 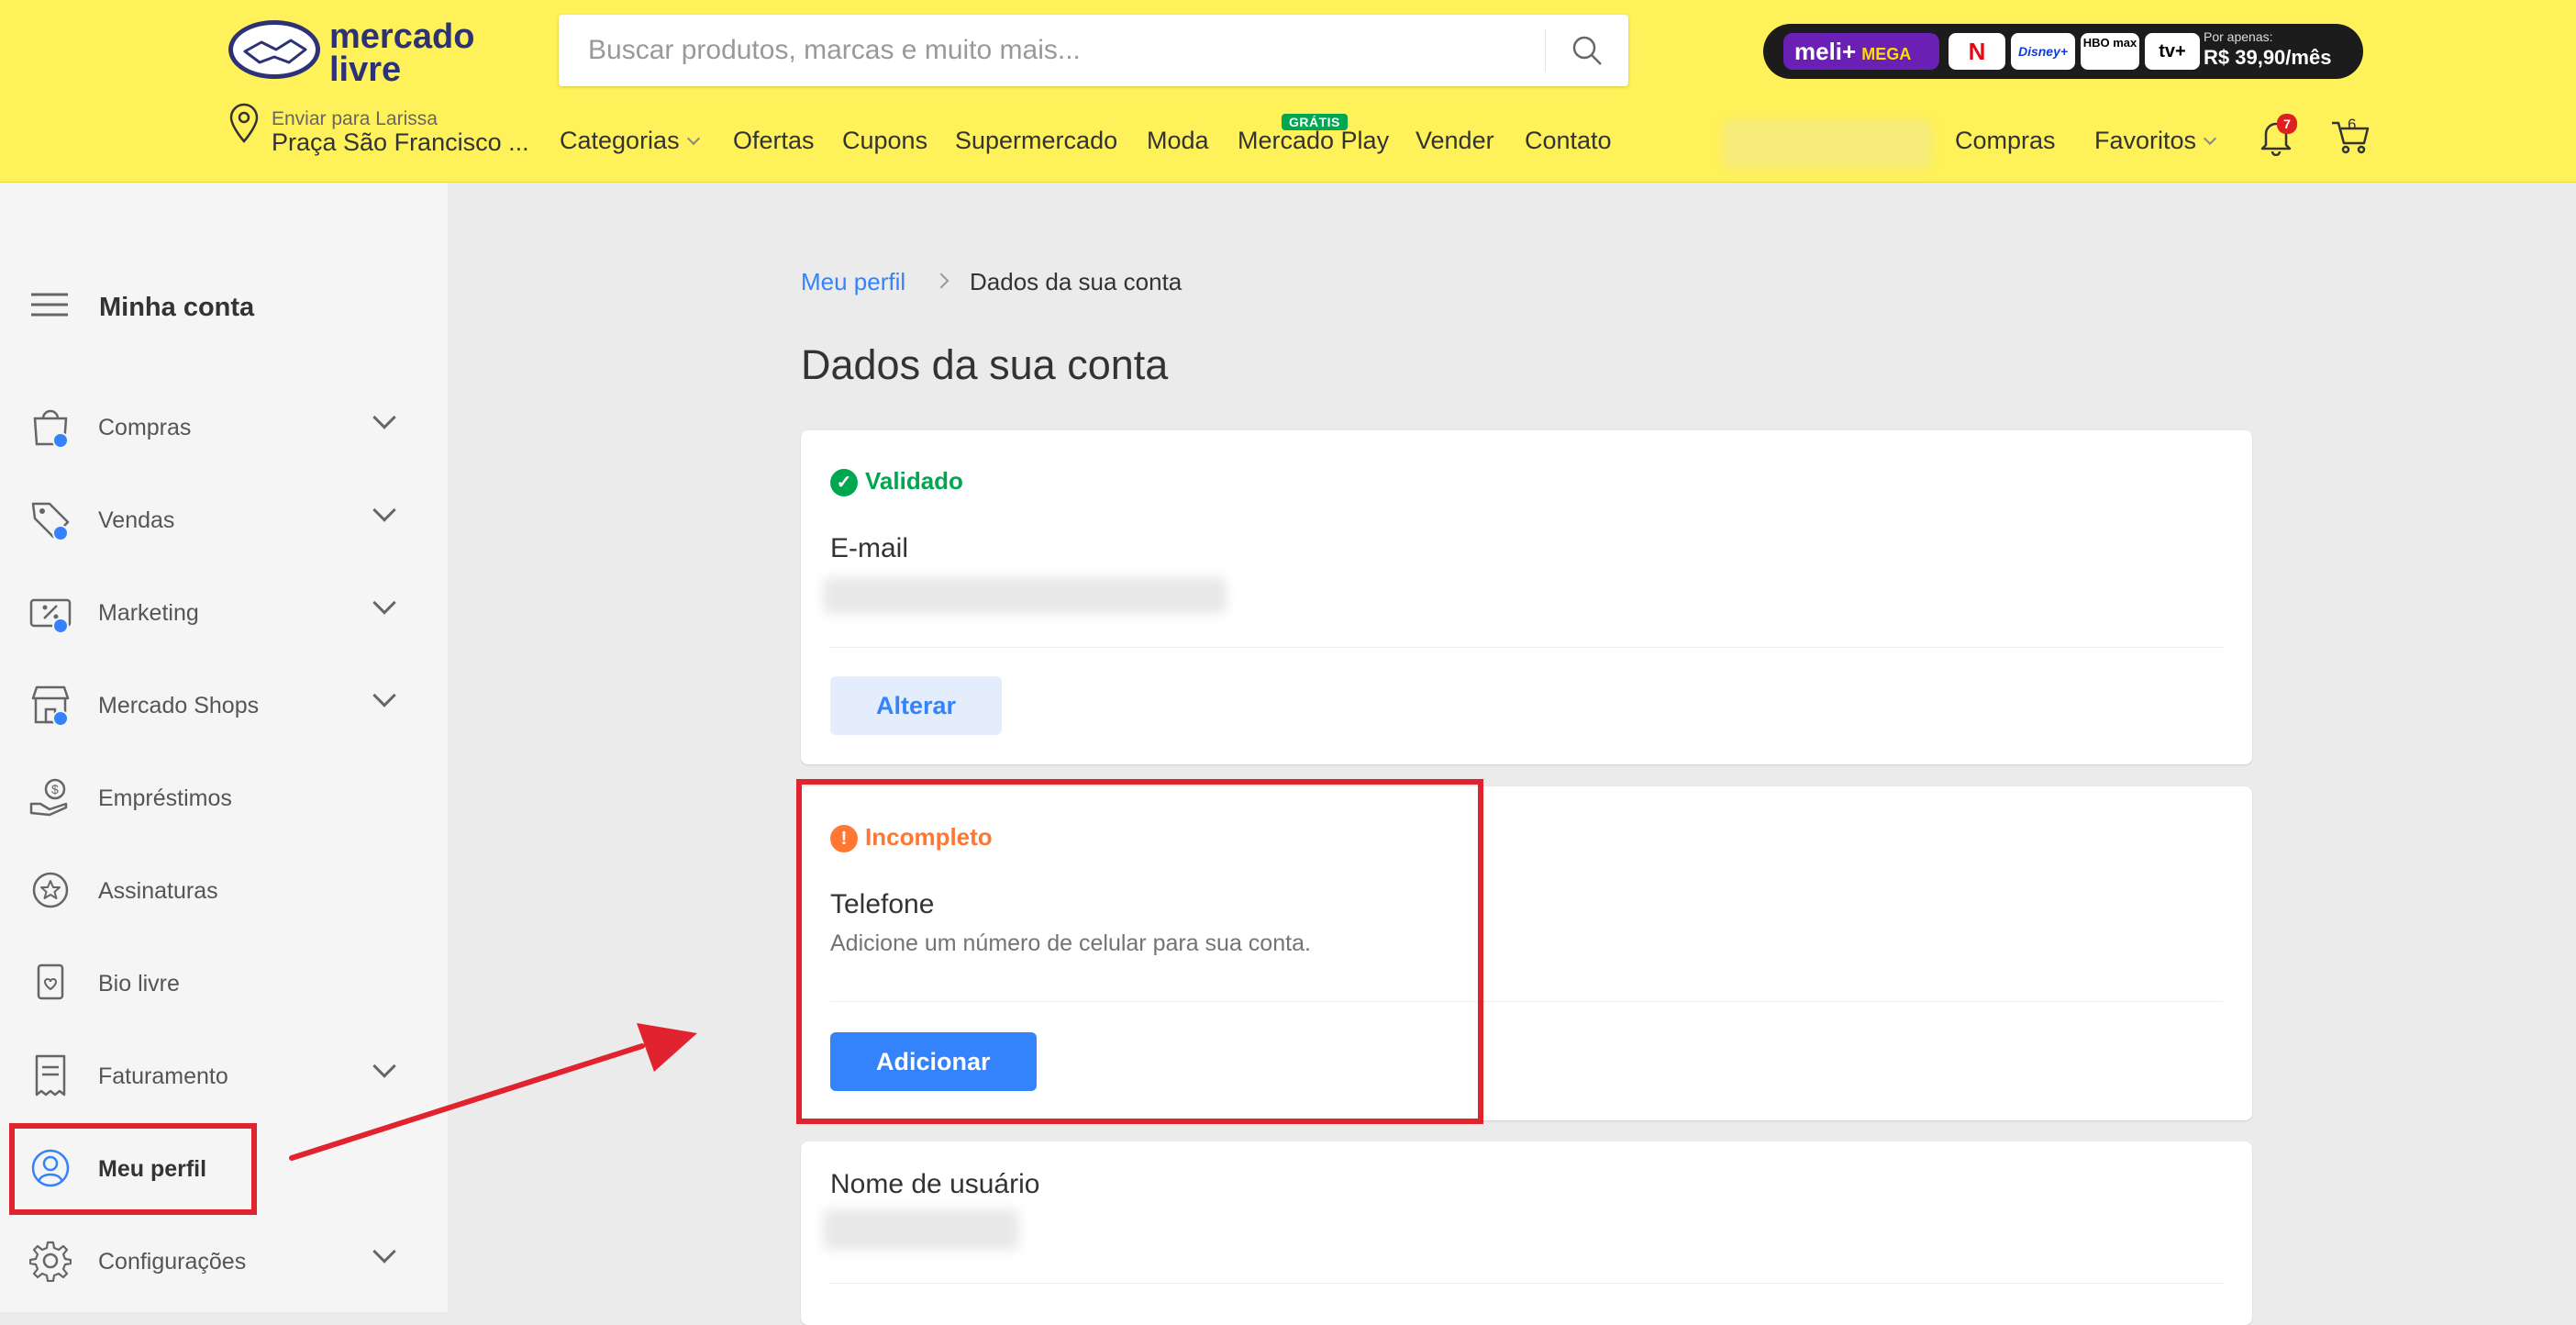 What do you see at coordinates (853, 282) in the screenshot?
I see `breadcrumb-meu-perfil: Meu perfil` at bounding box center [853, 282].